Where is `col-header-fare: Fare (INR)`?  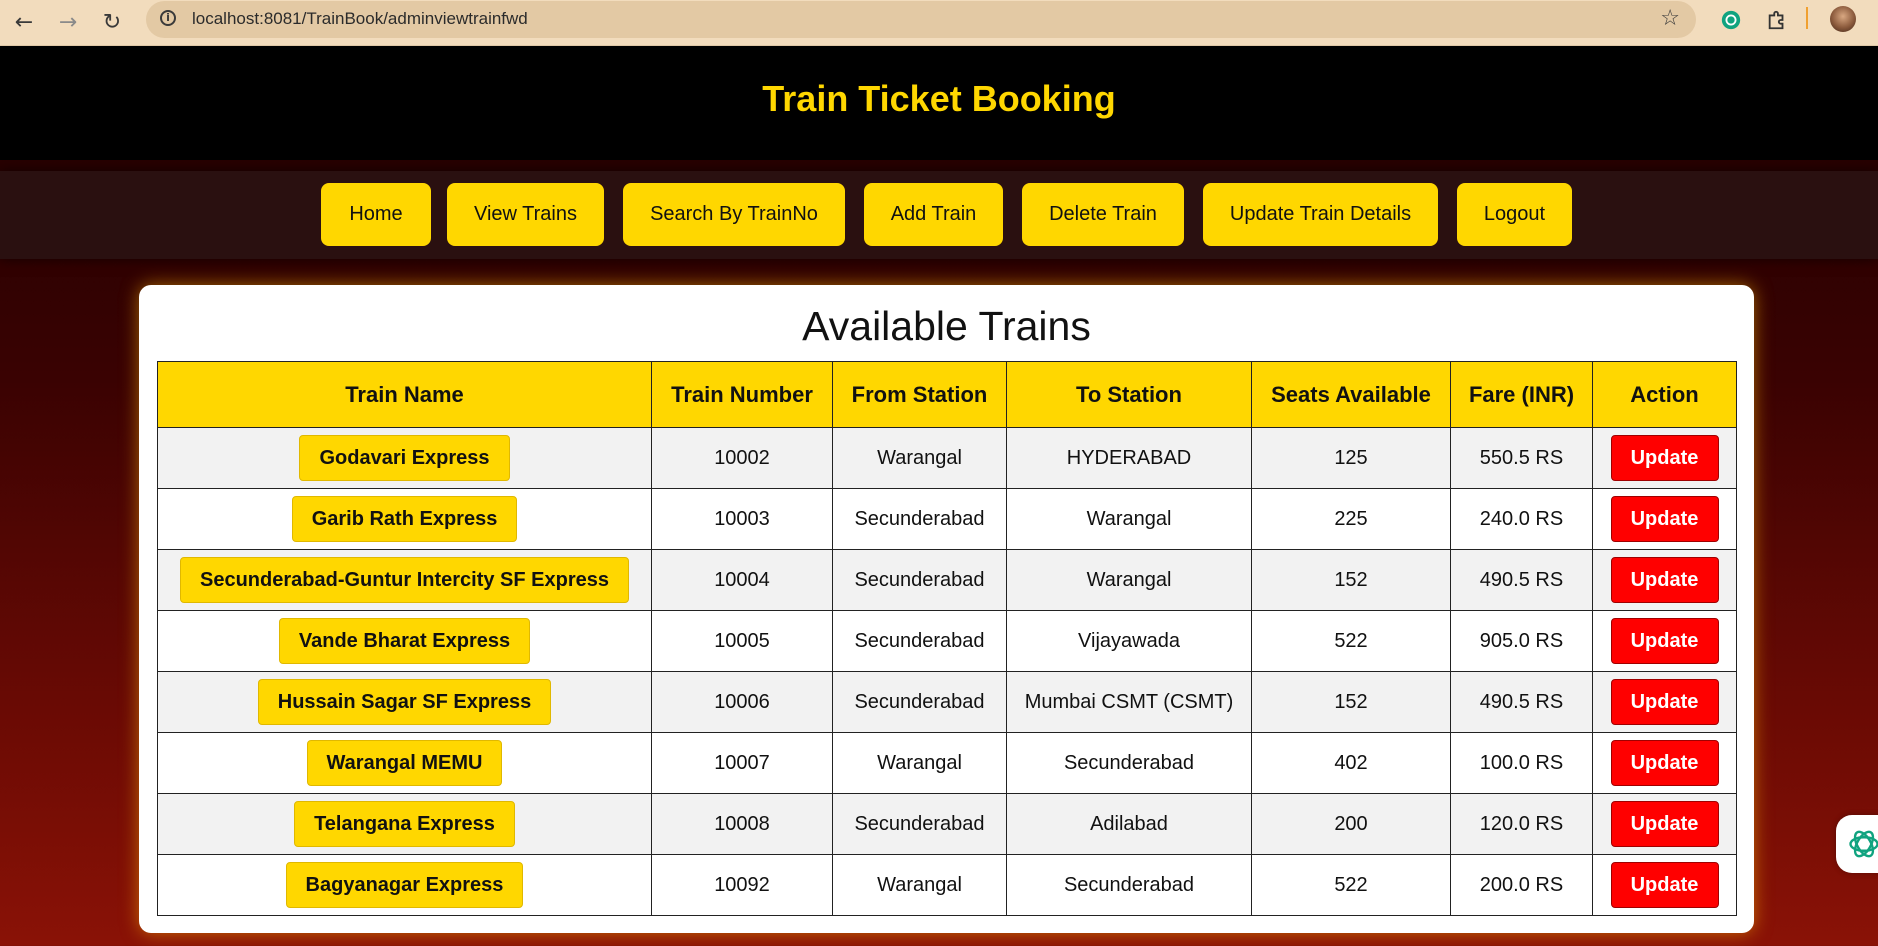
col-header-fare: Fare (INR) is located at coordinates (1521, 394).